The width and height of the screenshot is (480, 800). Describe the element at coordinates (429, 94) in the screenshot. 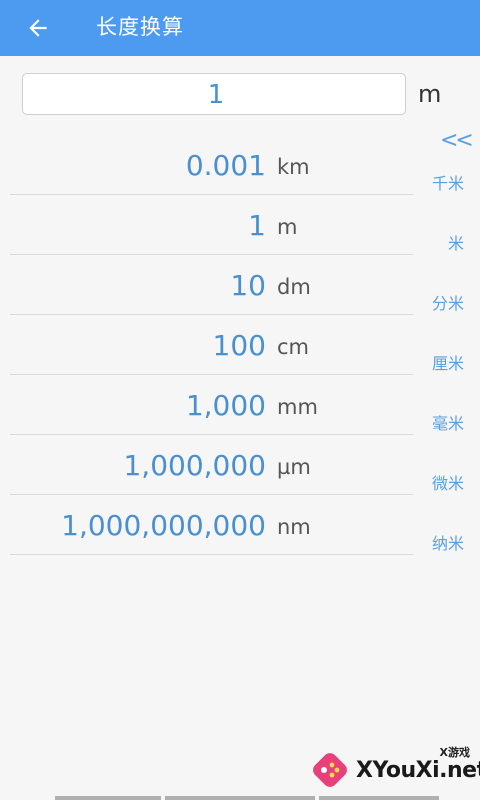

I see `unit-selector: m` at that location.